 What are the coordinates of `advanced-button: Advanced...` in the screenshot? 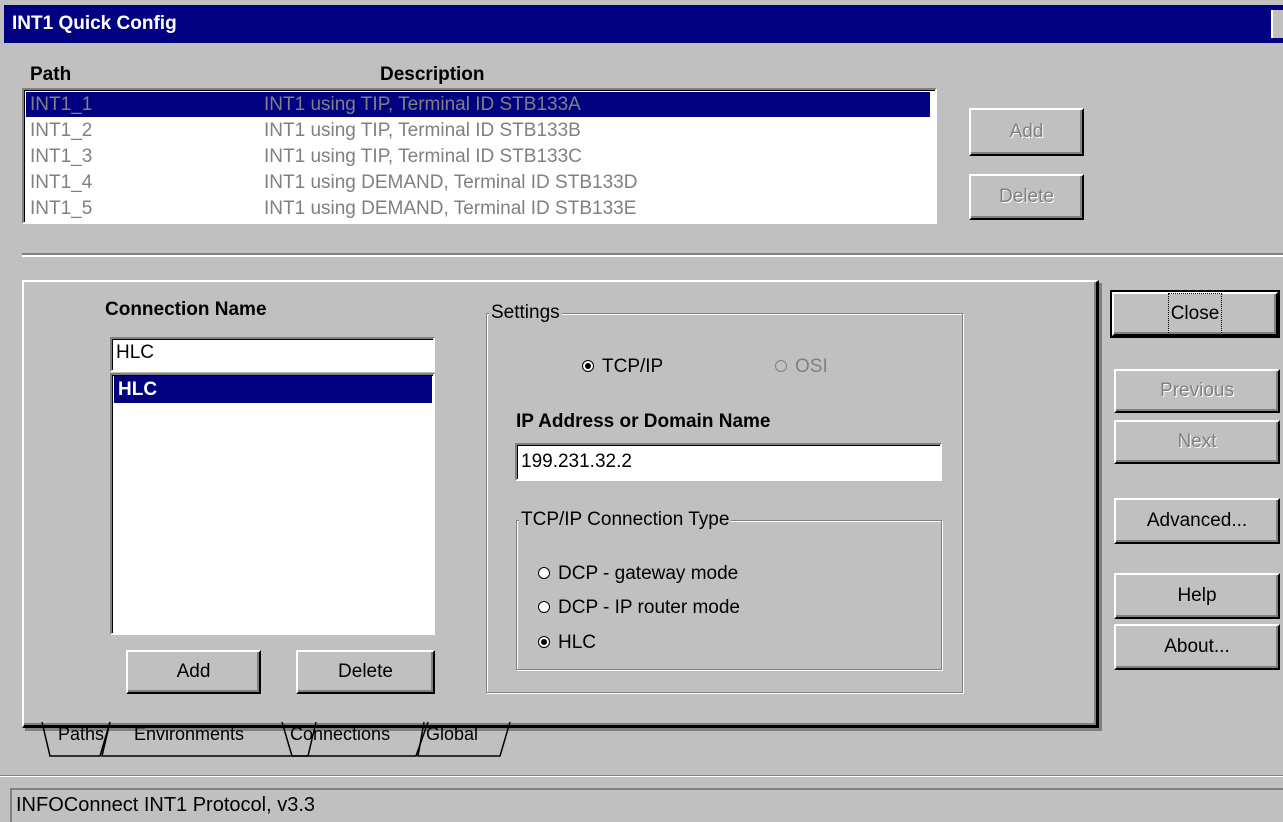 It's located at (1197, 521).